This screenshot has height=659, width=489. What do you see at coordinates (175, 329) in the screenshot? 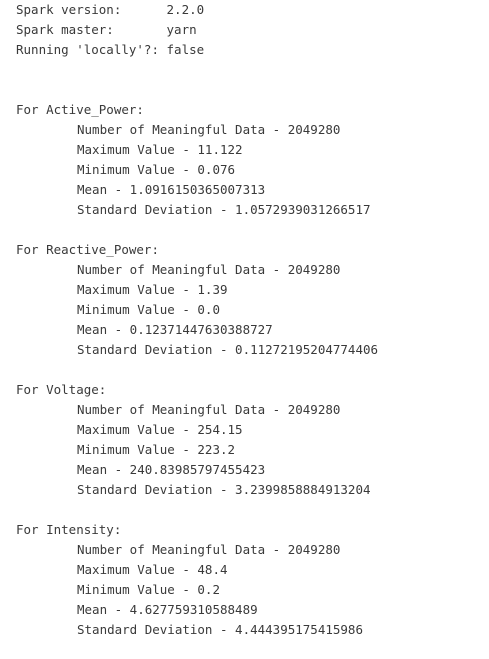
I see `stat-line: Mean - 0.12371447630388727` at bounding box center [175, 329].